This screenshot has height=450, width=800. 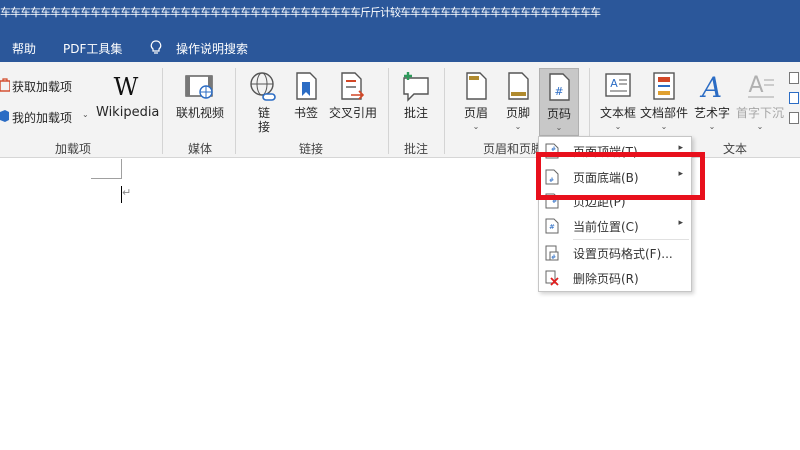 I want to click on textbox-button: A 文本框 ⌄, so click(x=618, y=101).